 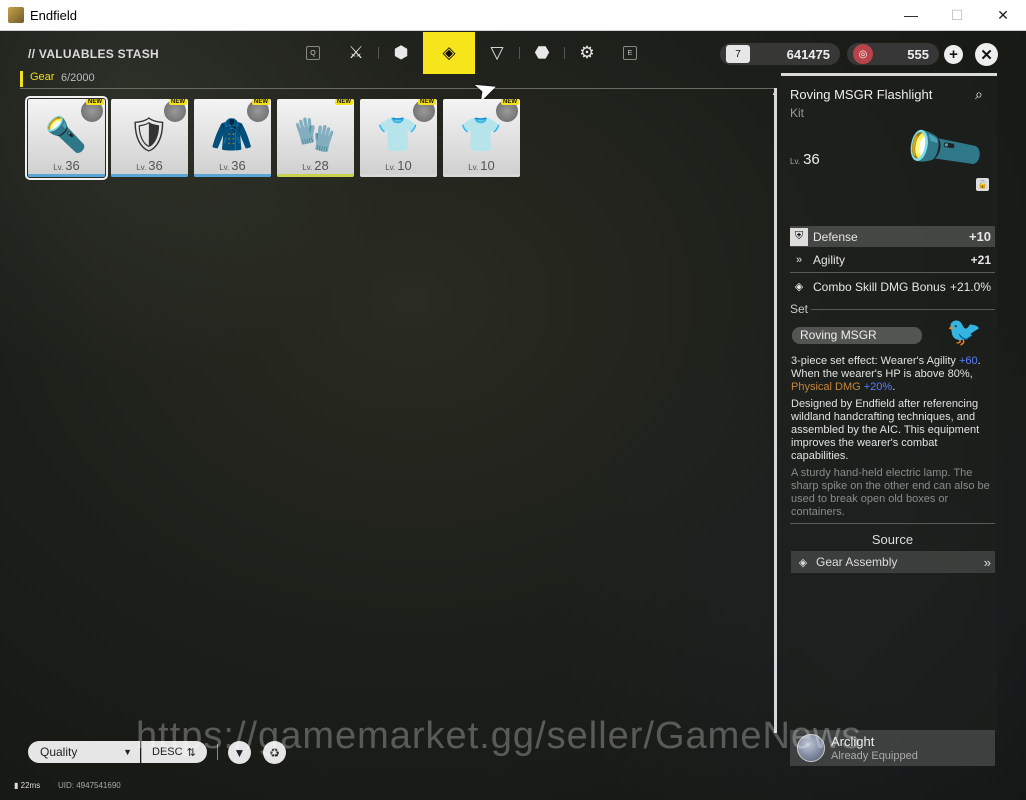 What do you see at coordinates (808, 54) in the screenshot?
I see `currency-primary-value: 641475` at bounding box center [808, 54].